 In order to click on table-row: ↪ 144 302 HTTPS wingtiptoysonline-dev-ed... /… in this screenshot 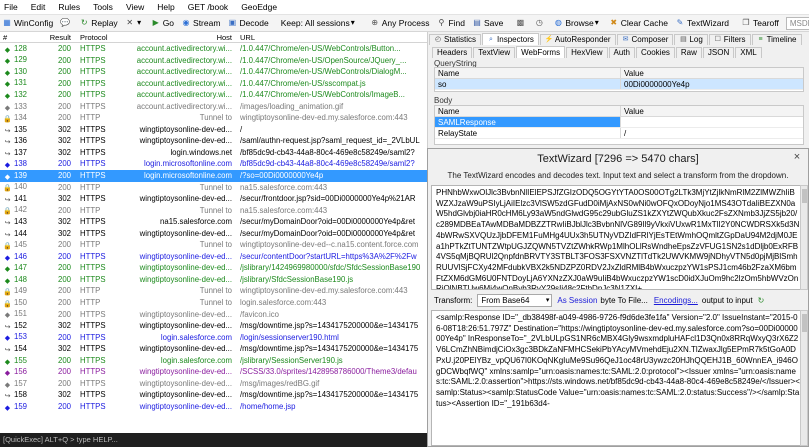, I will do `click(213, 234)`.